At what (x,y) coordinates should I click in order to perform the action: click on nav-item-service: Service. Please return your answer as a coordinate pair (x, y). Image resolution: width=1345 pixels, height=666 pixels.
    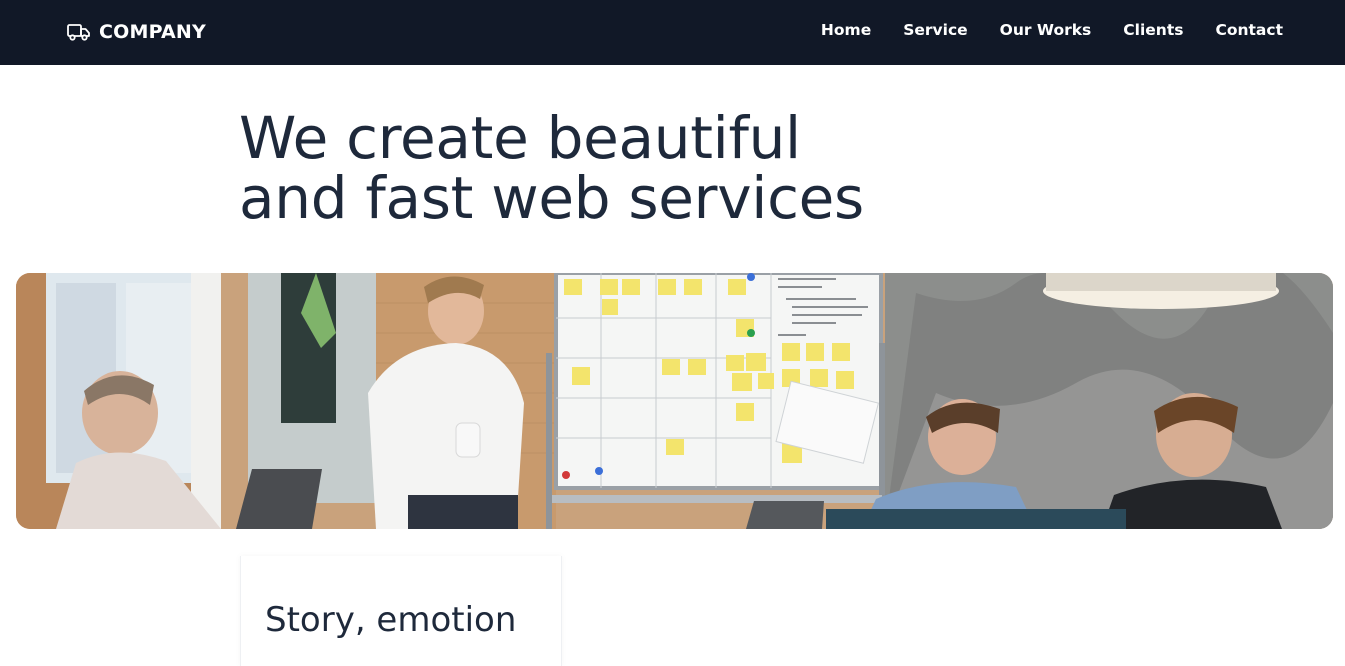
    Looking at the image, I should click on (935, 29).